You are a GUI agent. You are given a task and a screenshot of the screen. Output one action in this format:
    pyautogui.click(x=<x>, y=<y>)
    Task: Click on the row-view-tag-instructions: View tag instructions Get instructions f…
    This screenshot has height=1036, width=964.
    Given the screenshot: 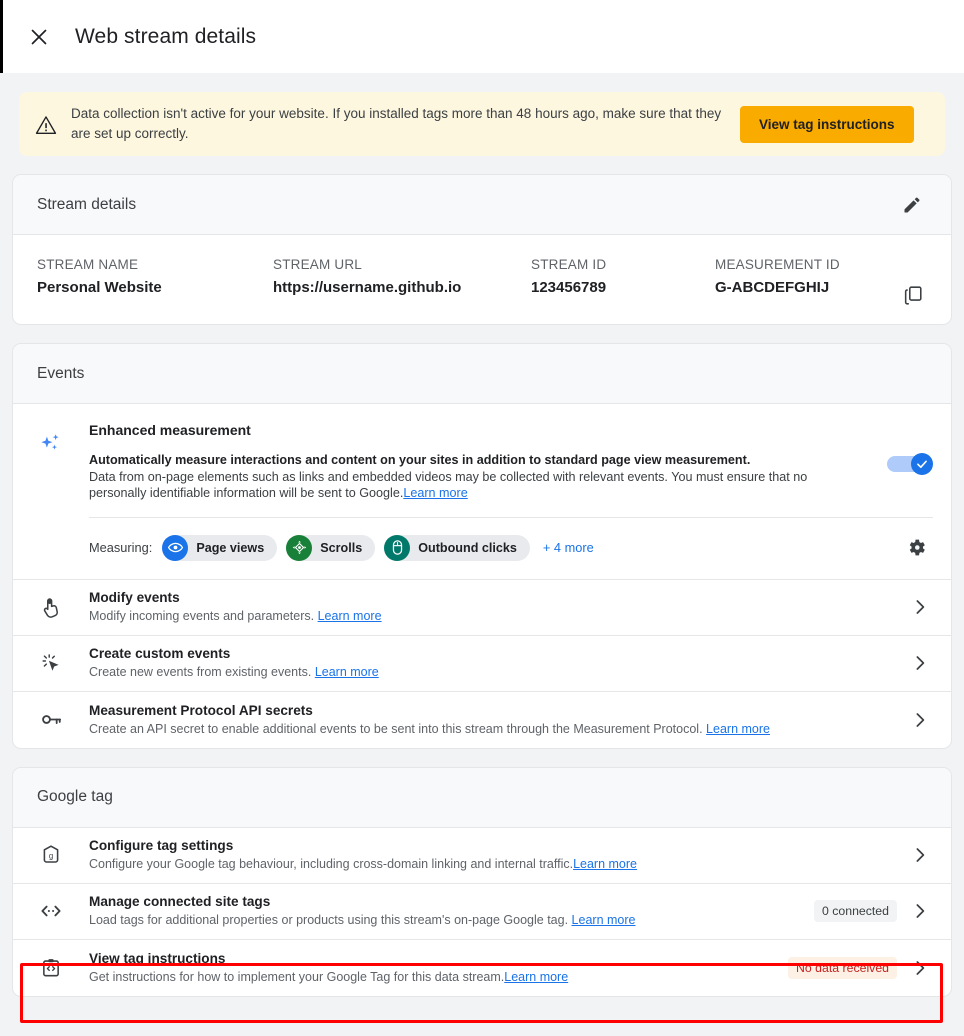 What is the action you would take?
    pyautogui.click(x=482, y=968)
    